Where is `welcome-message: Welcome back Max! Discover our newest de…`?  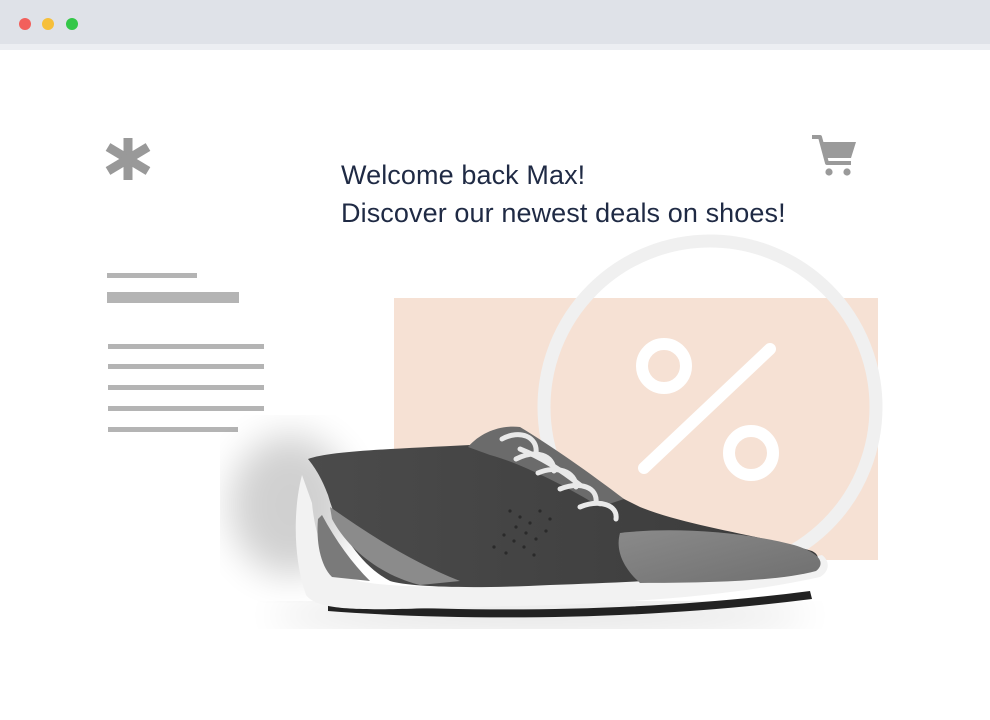
welcome-message: Welcome back Max! Discover our newest de… is located at coordinates (563, 194).